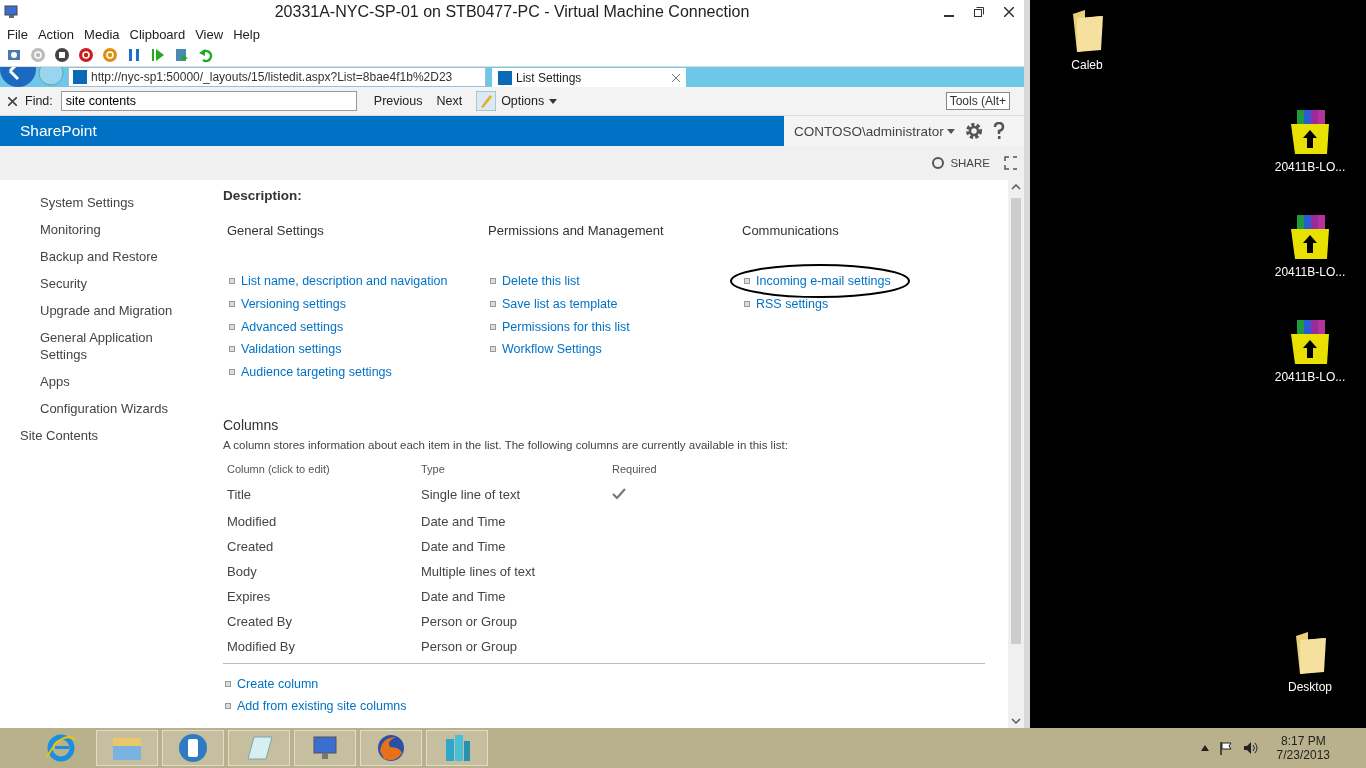 The width and height of the screenshot is (1366, 768). I want to click on menu-item: Action, so click(56, 34).